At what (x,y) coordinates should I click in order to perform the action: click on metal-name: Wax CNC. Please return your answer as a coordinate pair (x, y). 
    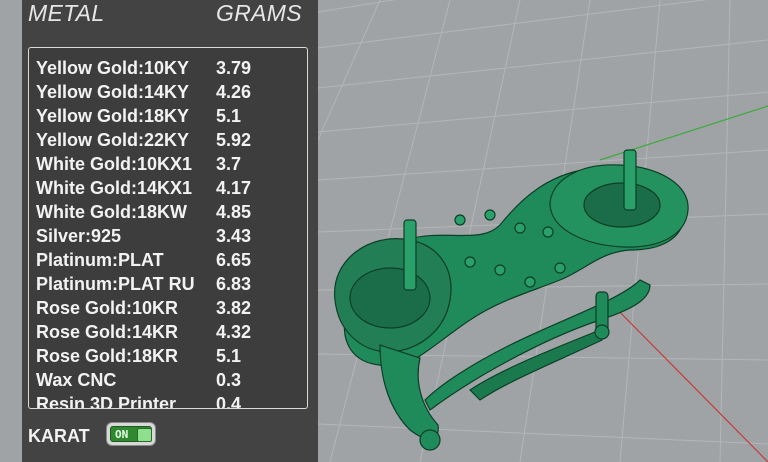
    Looking at the image, I should click on (76, 380).